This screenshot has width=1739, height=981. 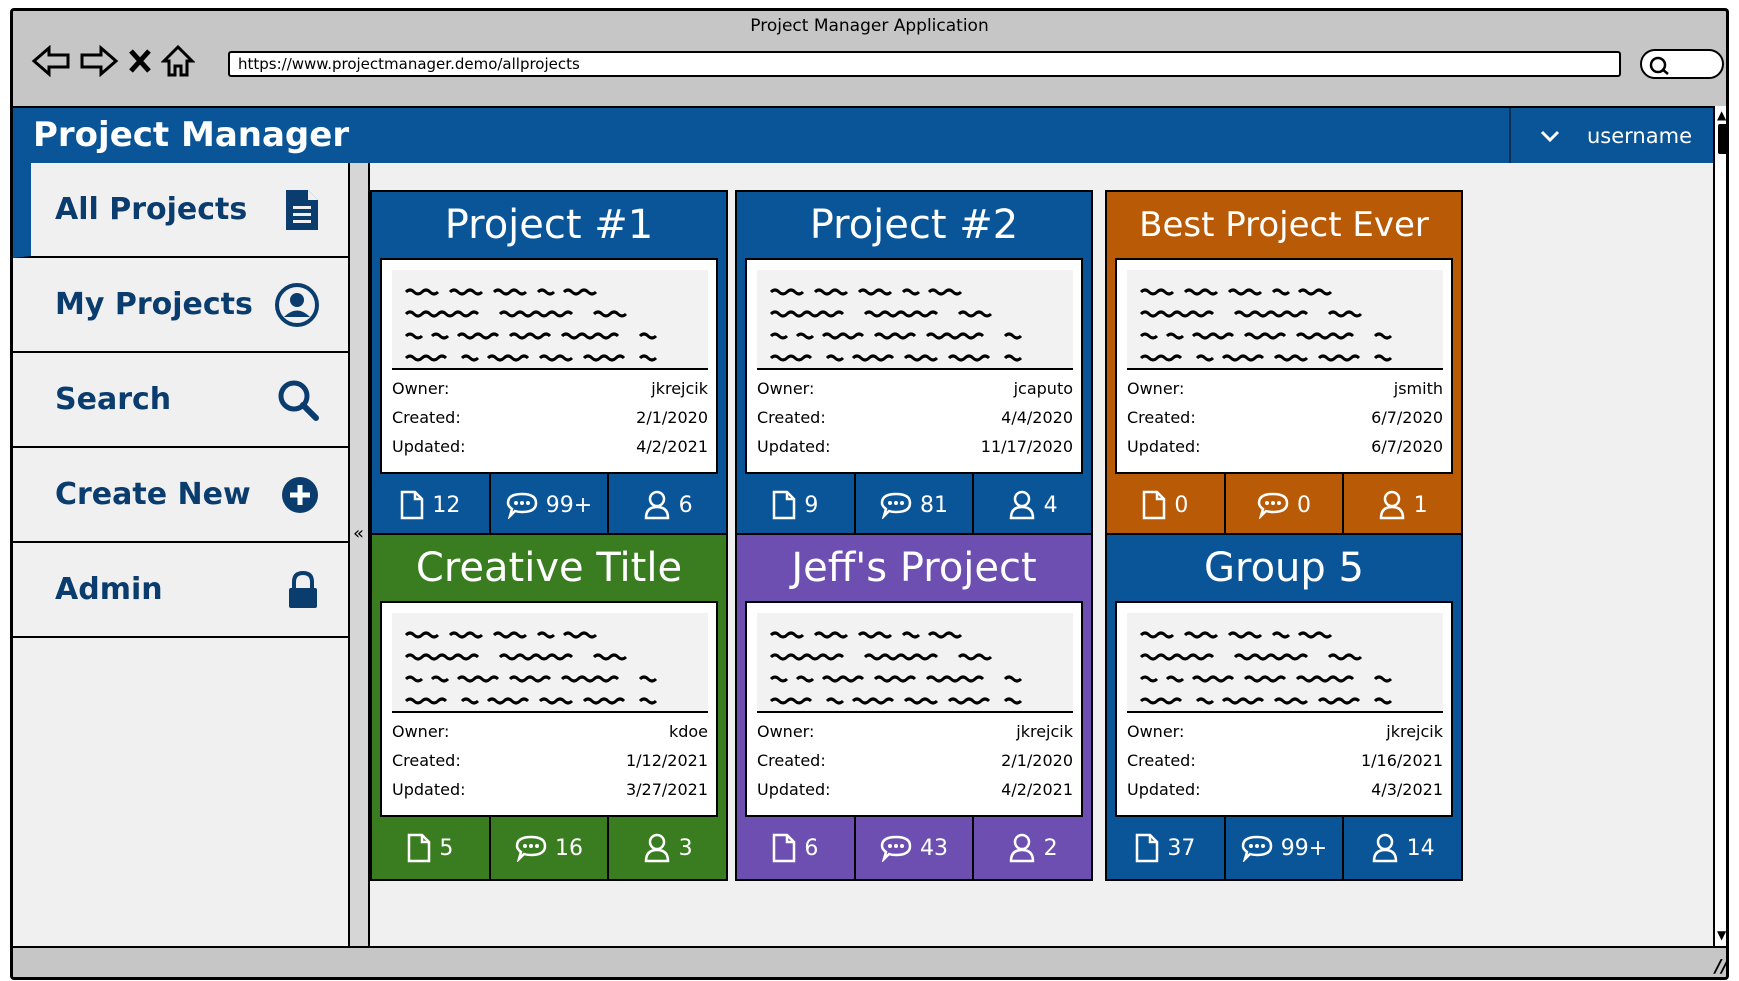 I want to click on project-title: Creative Title, so click(x=549, y=568).